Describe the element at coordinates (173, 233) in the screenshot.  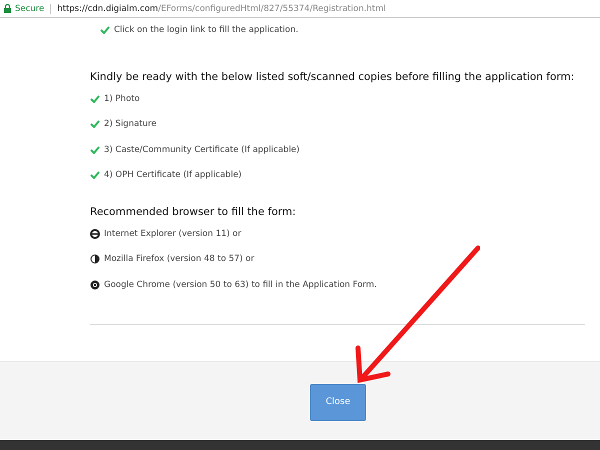
I see `browser-item: Internet Explorer (version 11) or` at that location.